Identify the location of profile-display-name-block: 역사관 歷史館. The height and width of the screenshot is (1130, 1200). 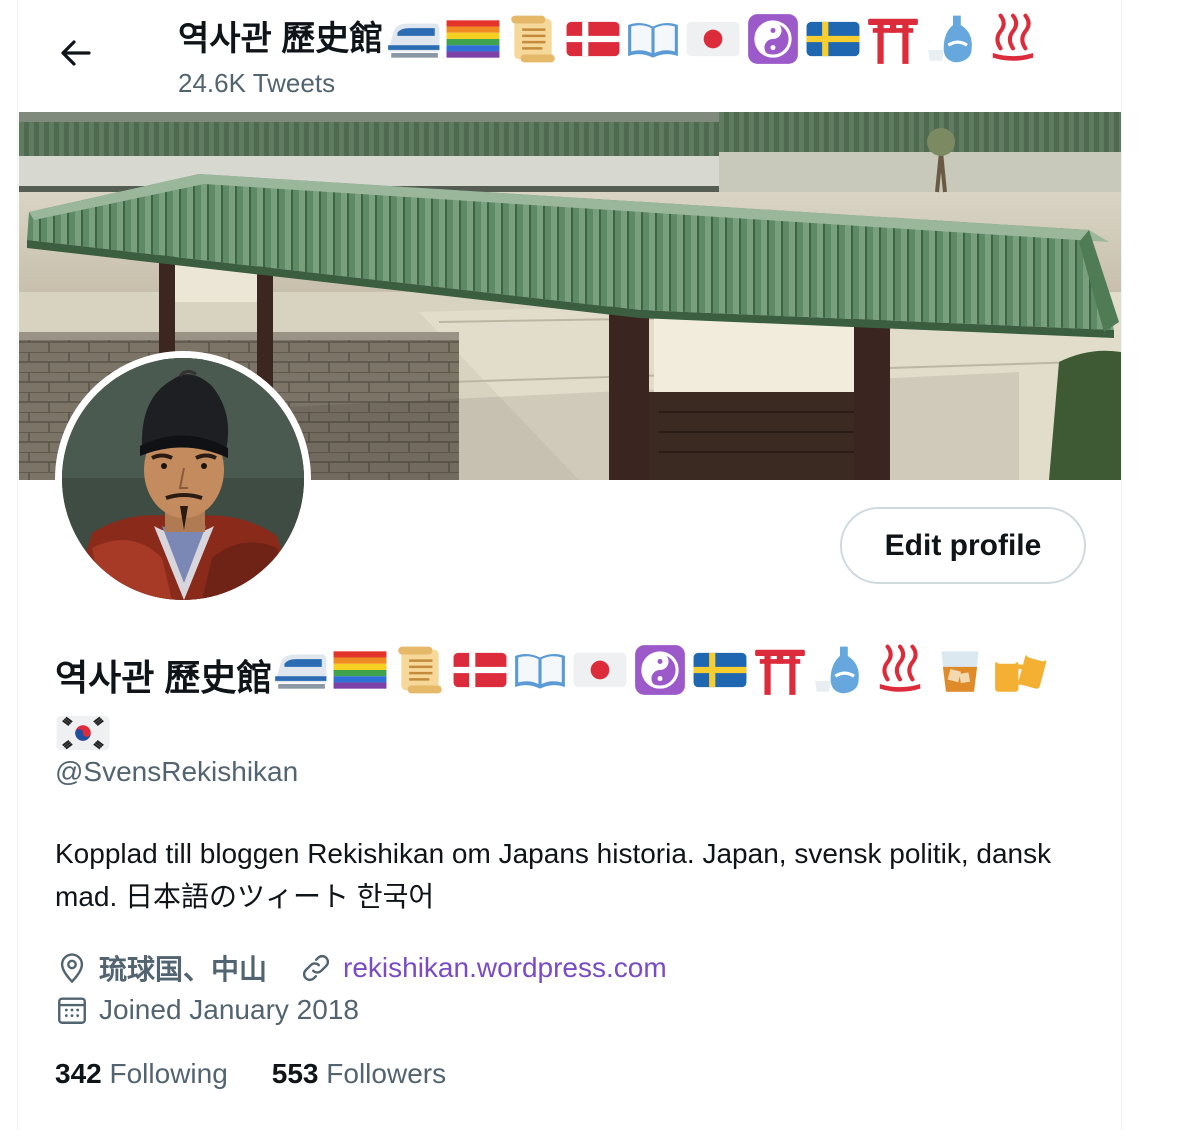
(575, 705).